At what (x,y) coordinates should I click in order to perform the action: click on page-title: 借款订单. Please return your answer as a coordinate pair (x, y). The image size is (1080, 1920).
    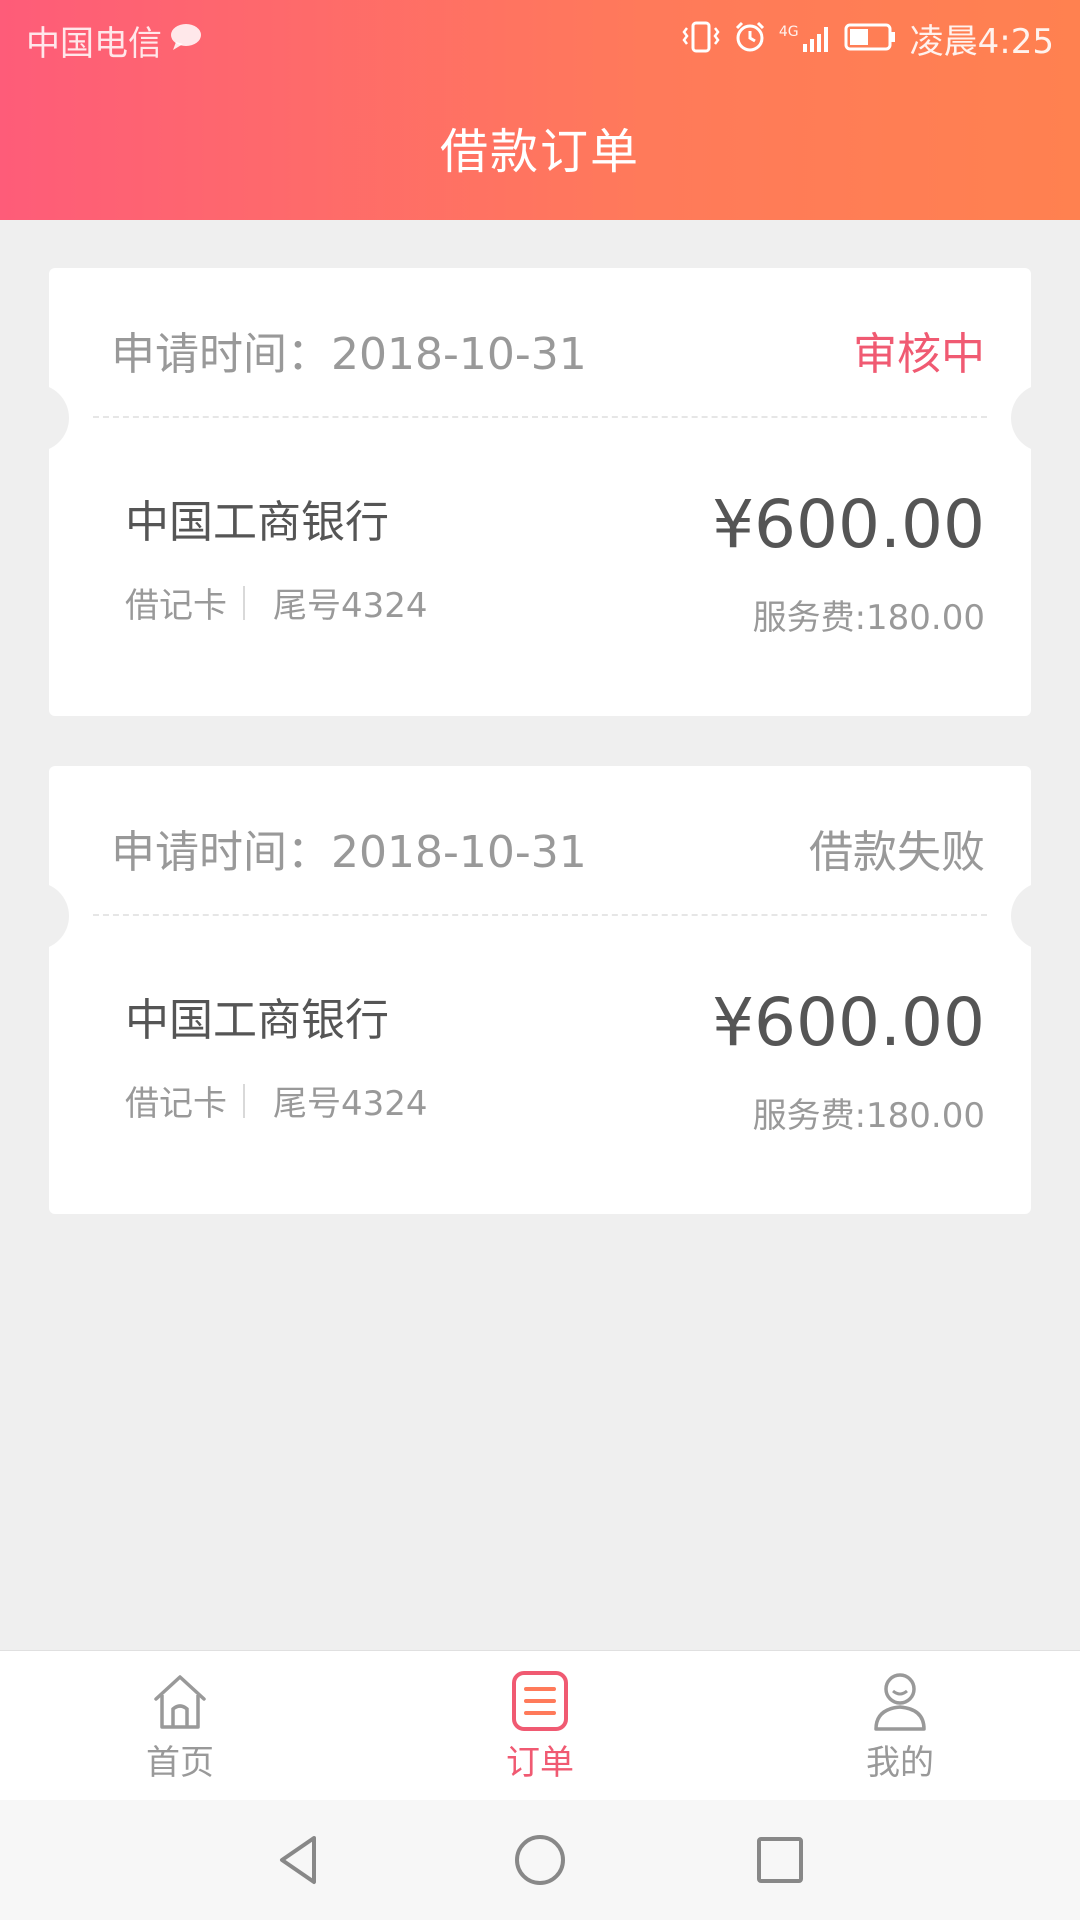
    Looking at the image, I should click on (539, 152).